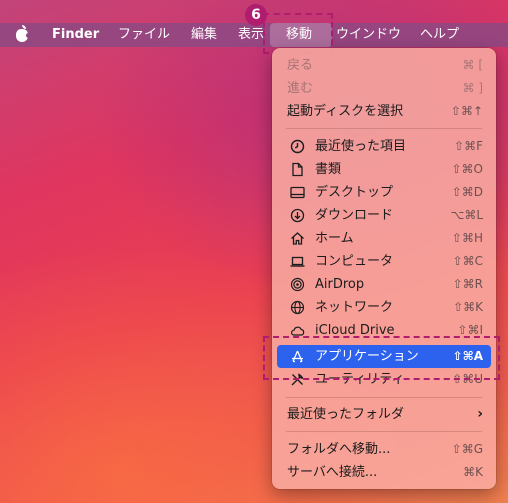  Describe the element at coordinates (466, 215) in the screenshot. I see `menu-item-shortcut: ⌥⌘L` at that location.